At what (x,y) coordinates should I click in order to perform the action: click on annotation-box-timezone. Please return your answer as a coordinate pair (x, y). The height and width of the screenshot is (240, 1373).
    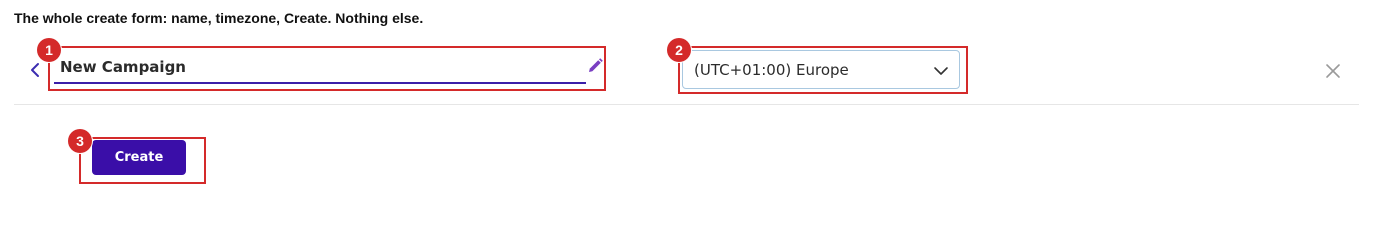
    Looking at the image, I should click on (823, 70).